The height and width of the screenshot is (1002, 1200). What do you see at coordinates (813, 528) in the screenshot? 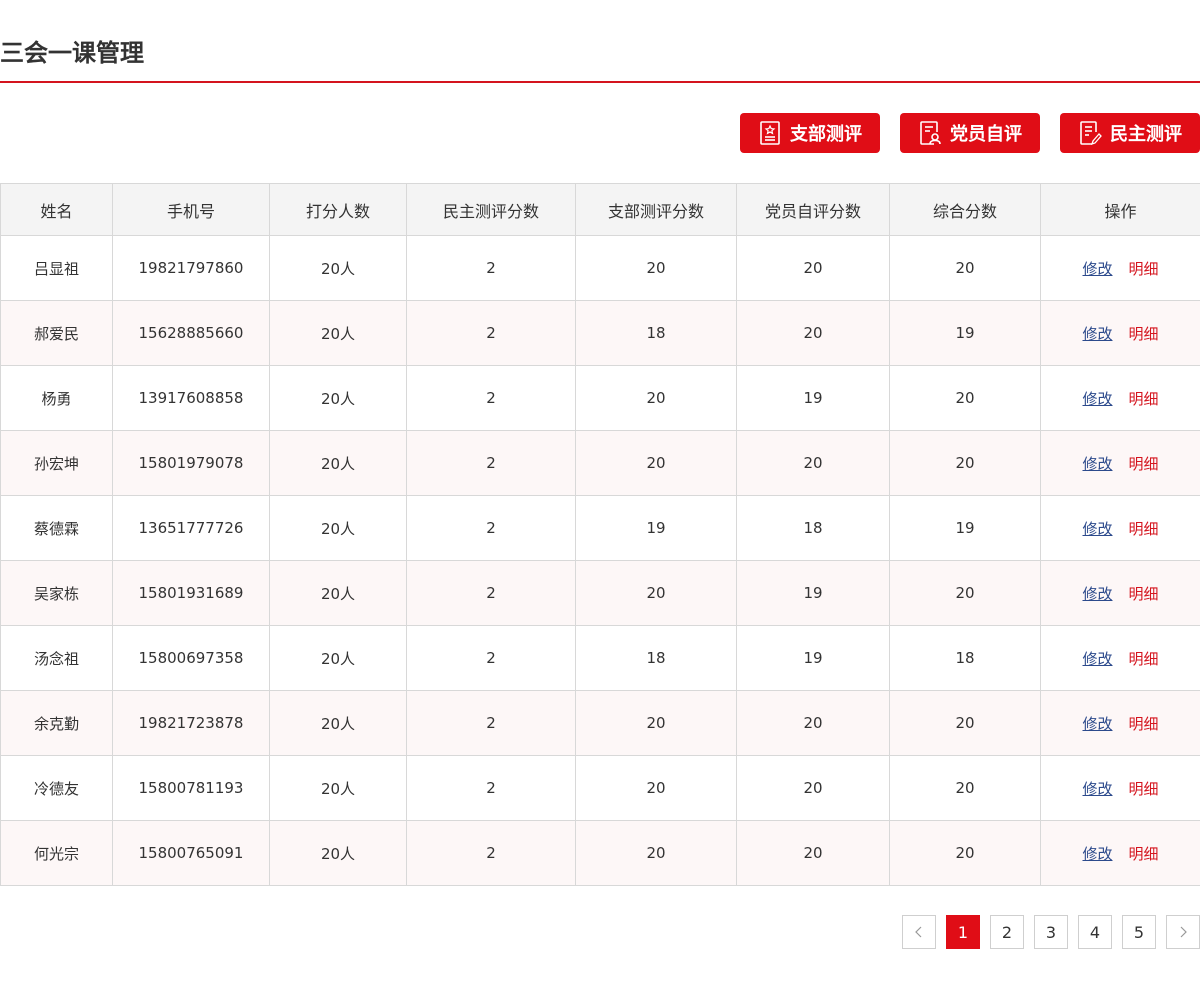
I see `cell-self-score: 18` at bounding box center [813, 528].